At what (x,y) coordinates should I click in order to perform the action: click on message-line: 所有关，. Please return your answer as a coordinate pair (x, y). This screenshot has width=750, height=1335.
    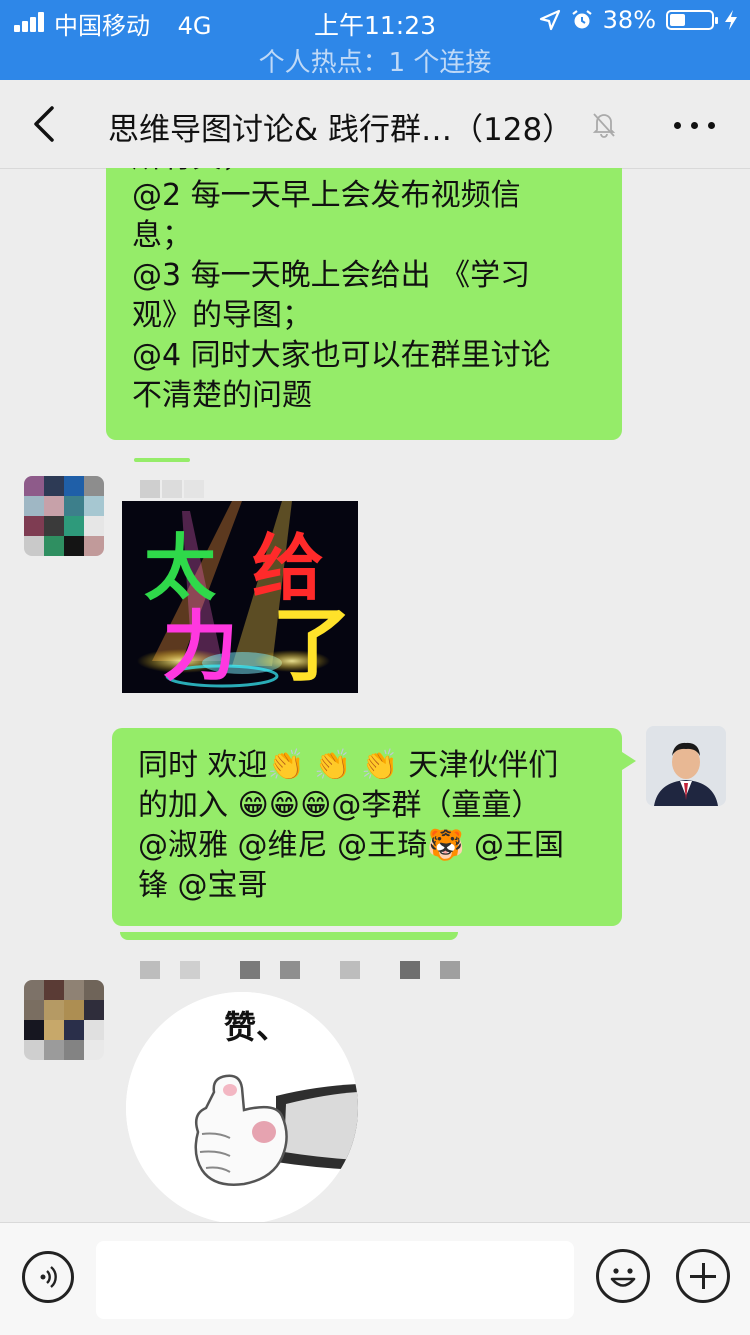
    Looking at the image, I should click on (367, 172).